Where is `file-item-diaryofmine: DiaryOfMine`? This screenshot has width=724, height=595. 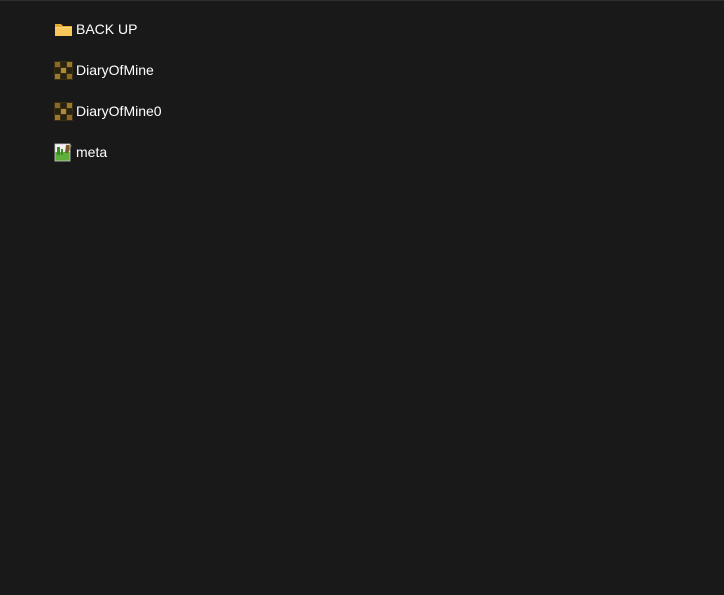 file-item-diaryofmine: DiaryOfMine is located at coordinates (108, 70).